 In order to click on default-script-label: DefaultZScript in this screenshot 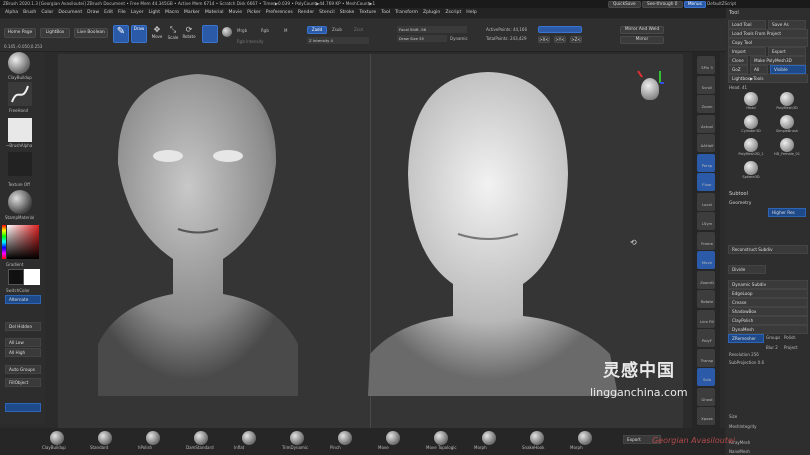, I will do `click(721, 3)`.